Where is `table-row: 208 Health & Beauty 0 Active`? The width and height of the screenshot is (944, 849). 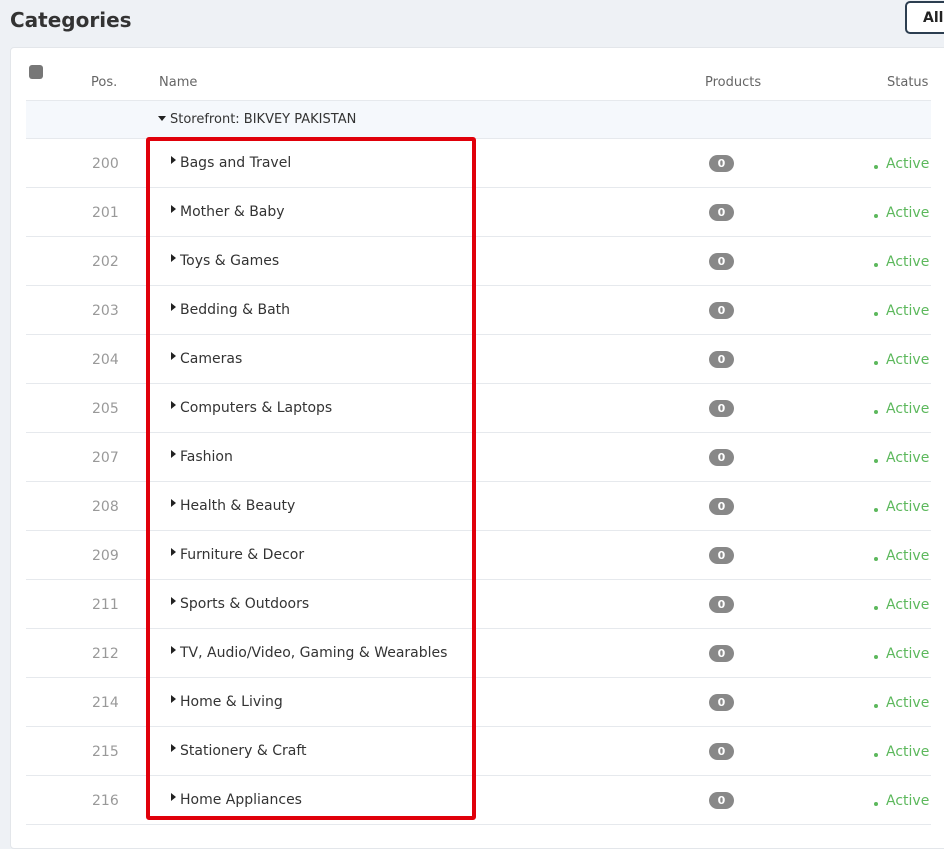
table-row: 208 Health & Beauty 0 Active is located at coordinates (478, 506).